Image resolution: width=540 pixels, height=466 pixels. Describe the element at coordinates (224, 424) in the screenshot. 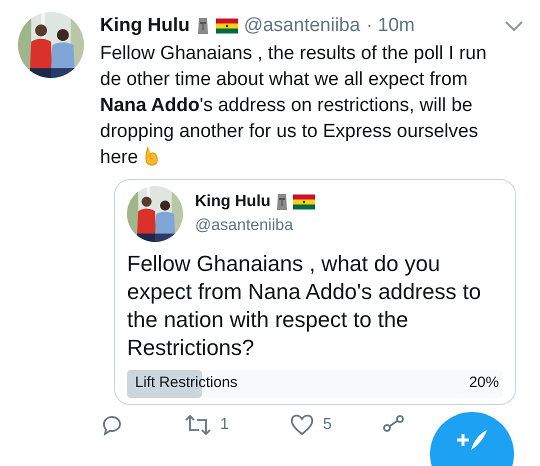

I see `retweet-count: 1` at that location.